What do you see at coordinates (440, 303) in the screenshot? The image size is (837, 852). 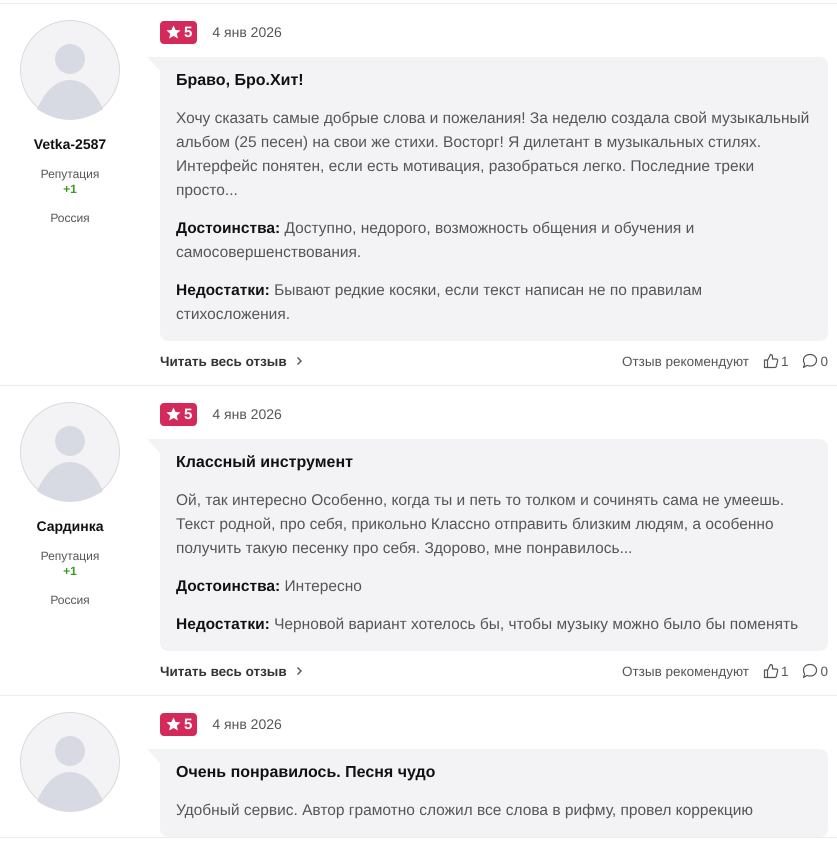 I see `cons-text: Недостатки: Бывают редкие косяки, если текст написан не по правилам стихосложения.` at bounding box center [440, 303].